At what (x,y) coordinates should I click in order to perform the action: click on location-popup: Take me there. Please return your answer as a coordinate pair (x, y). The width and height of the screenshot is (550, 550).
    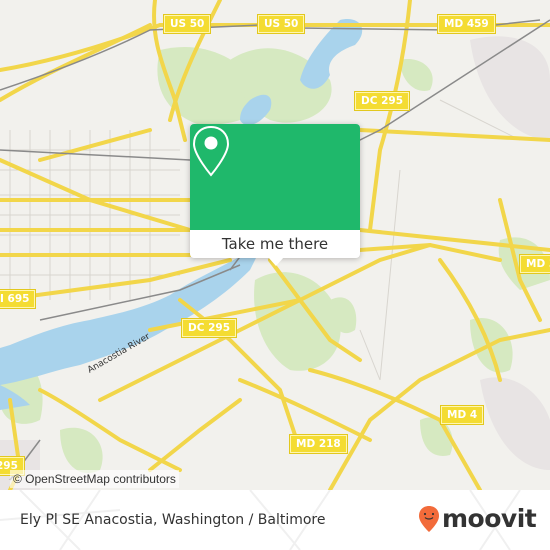
    Looking at the image, I should click on (275, 195).